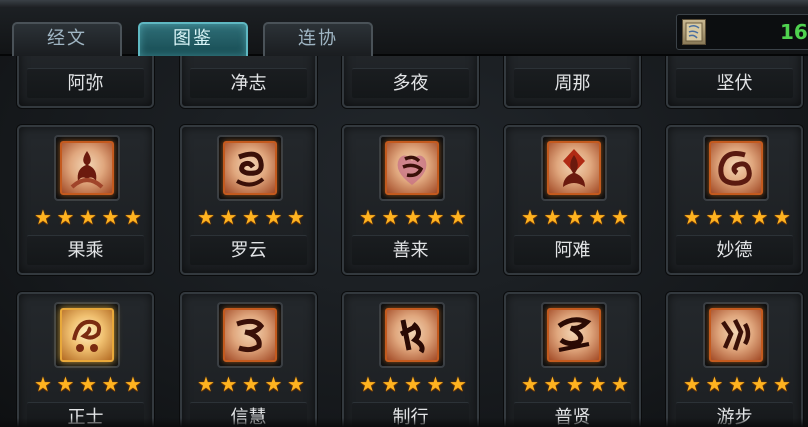 Image resolution: width=808 pixels, height=427 pixels. I want to click on card-name: 善来, so click(410, 250).